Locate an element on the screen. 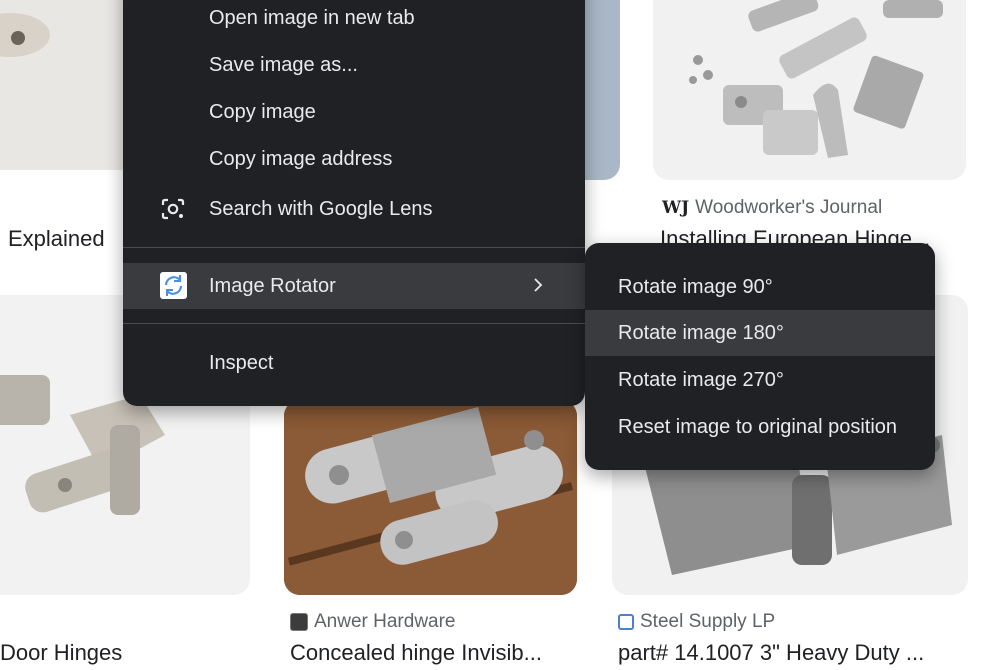 The image size is (1000, 670). hinge-parts-photo is located at coordinates (816, 79).